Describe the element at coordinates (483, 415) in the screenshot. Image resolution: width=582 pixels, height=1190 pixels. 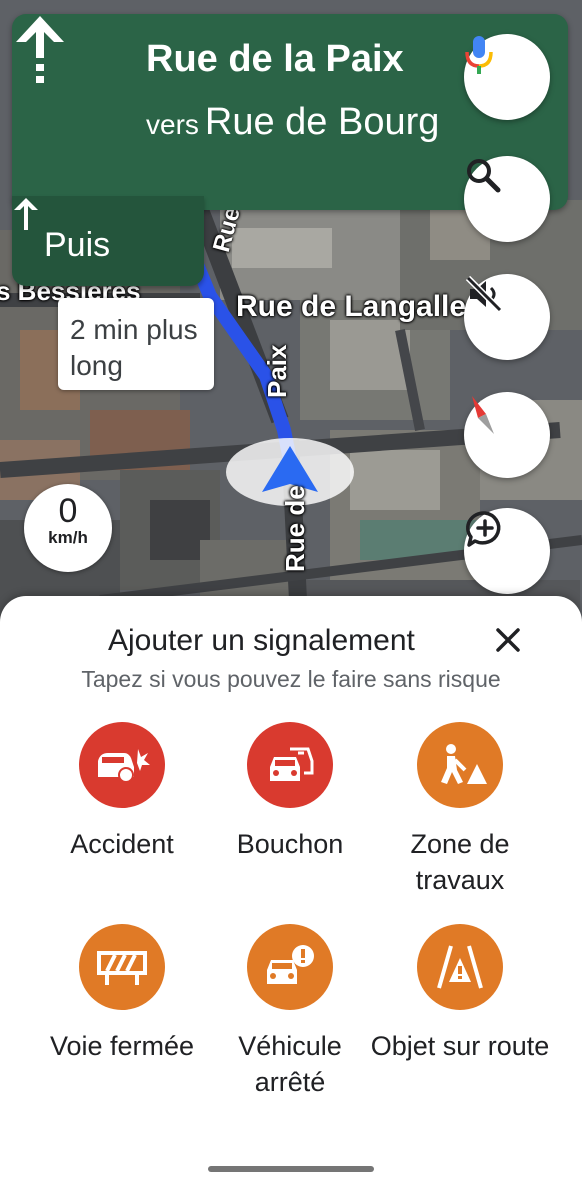
I see `compass-icon` at that location.